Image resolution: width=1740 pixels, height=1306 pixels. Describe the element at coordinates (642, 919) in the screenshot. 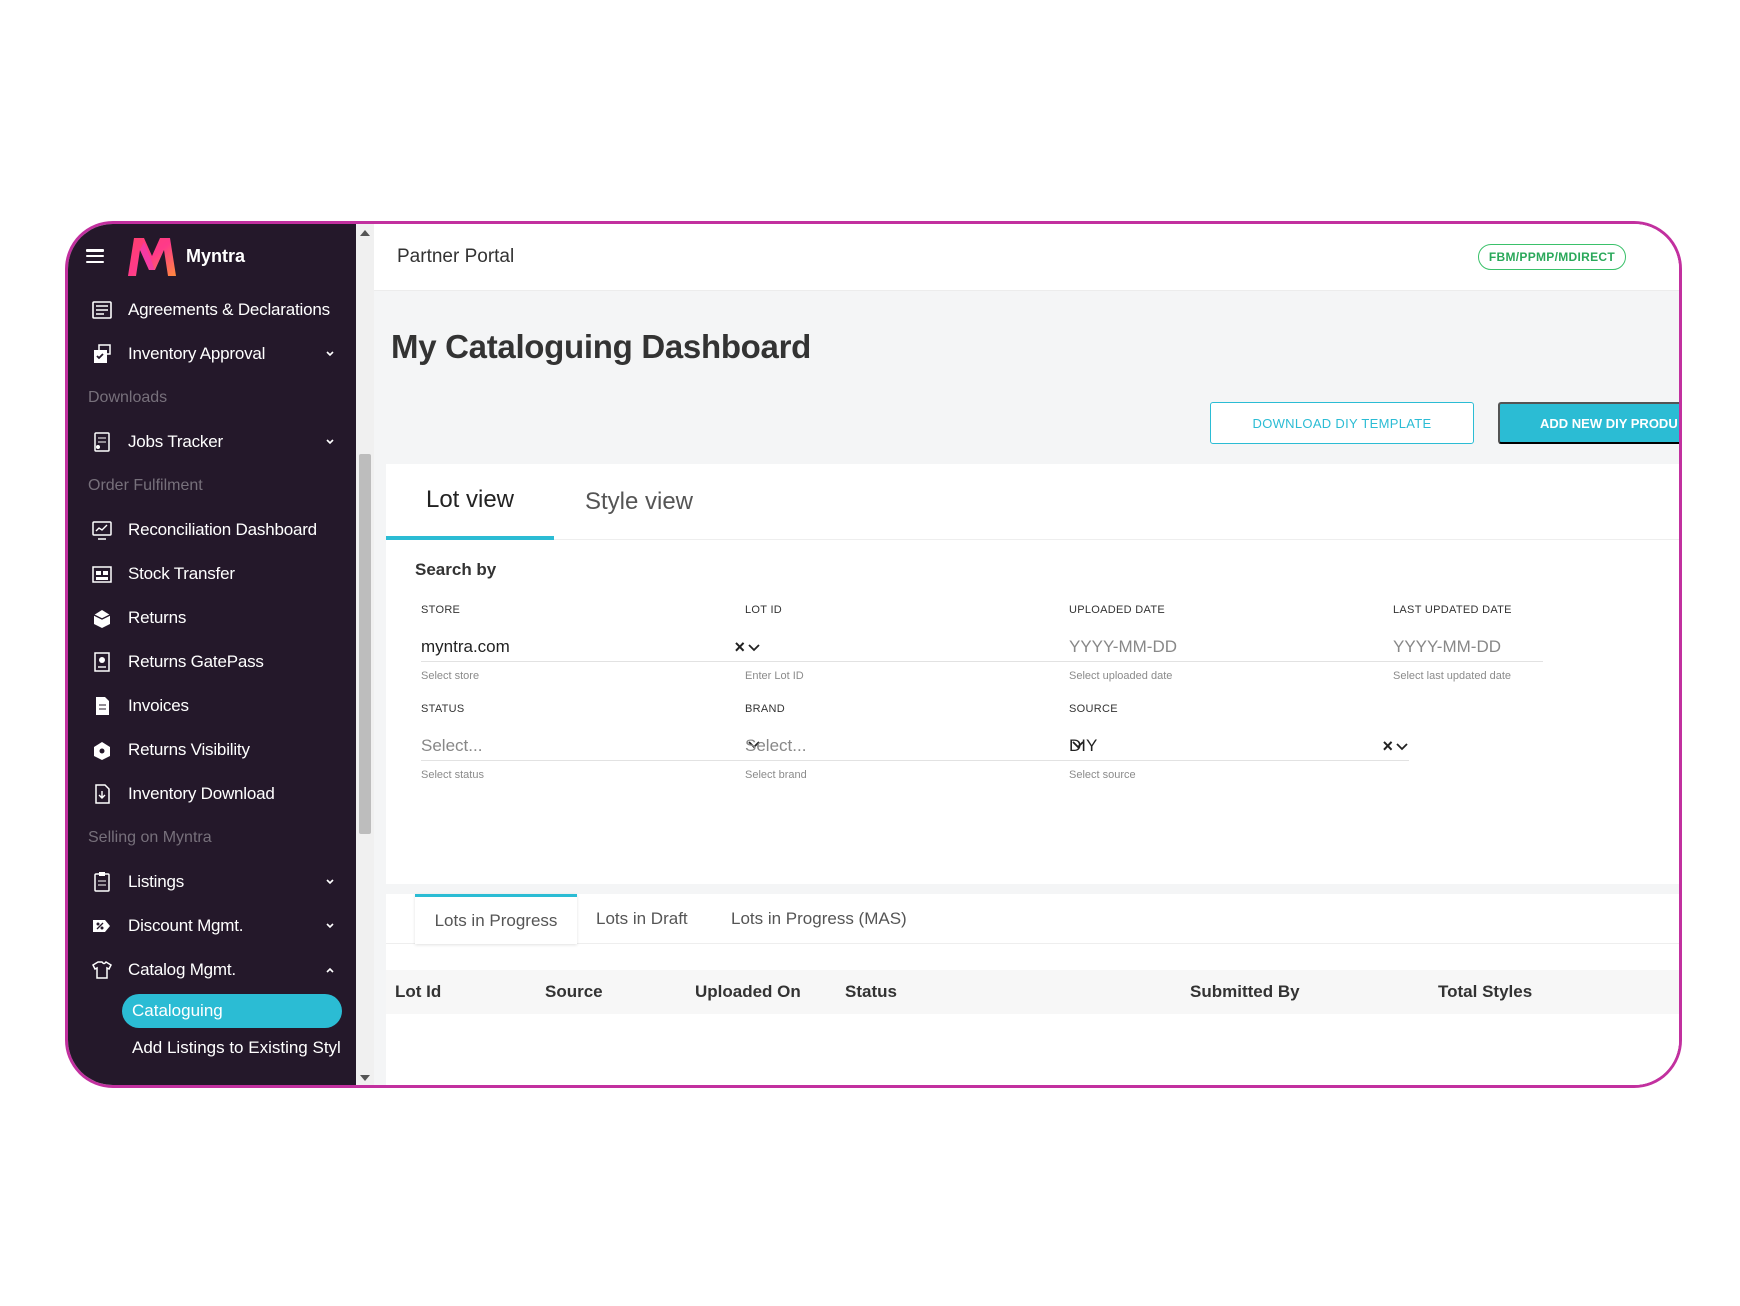

I see `tab-lots-in-draft: Lots in Draft` at that location.